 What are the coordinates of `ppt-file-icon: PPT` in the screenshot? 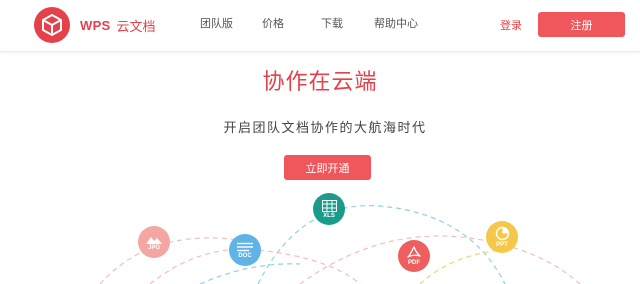 It's located at (502, 237).